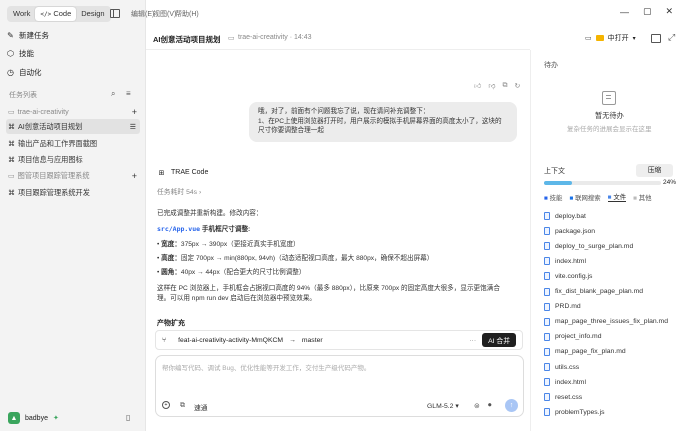 The width and height of the screenshot is (690, 431). I want to click on panel-toggle-icon, so click(656, 38).